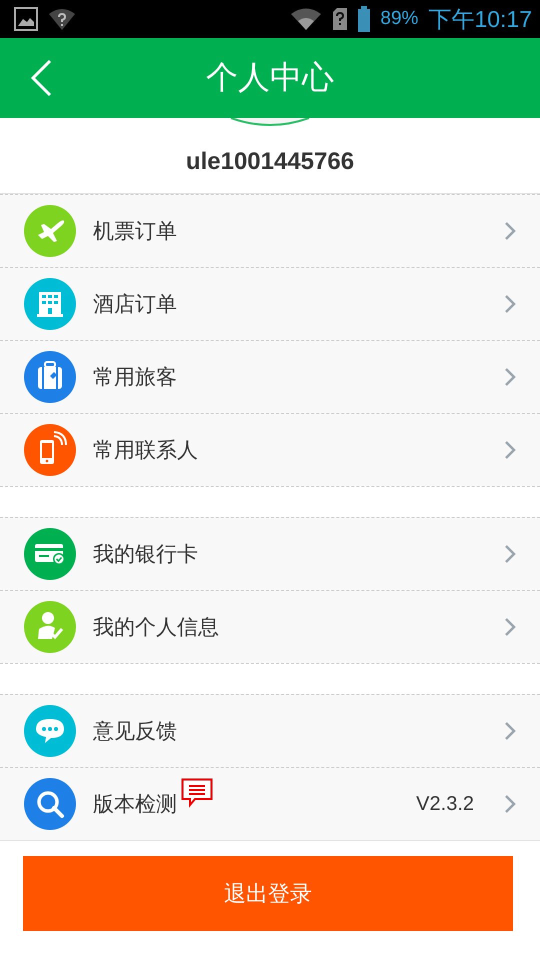  I want to click on menu-item: 酒店订单, so click(270, 304).